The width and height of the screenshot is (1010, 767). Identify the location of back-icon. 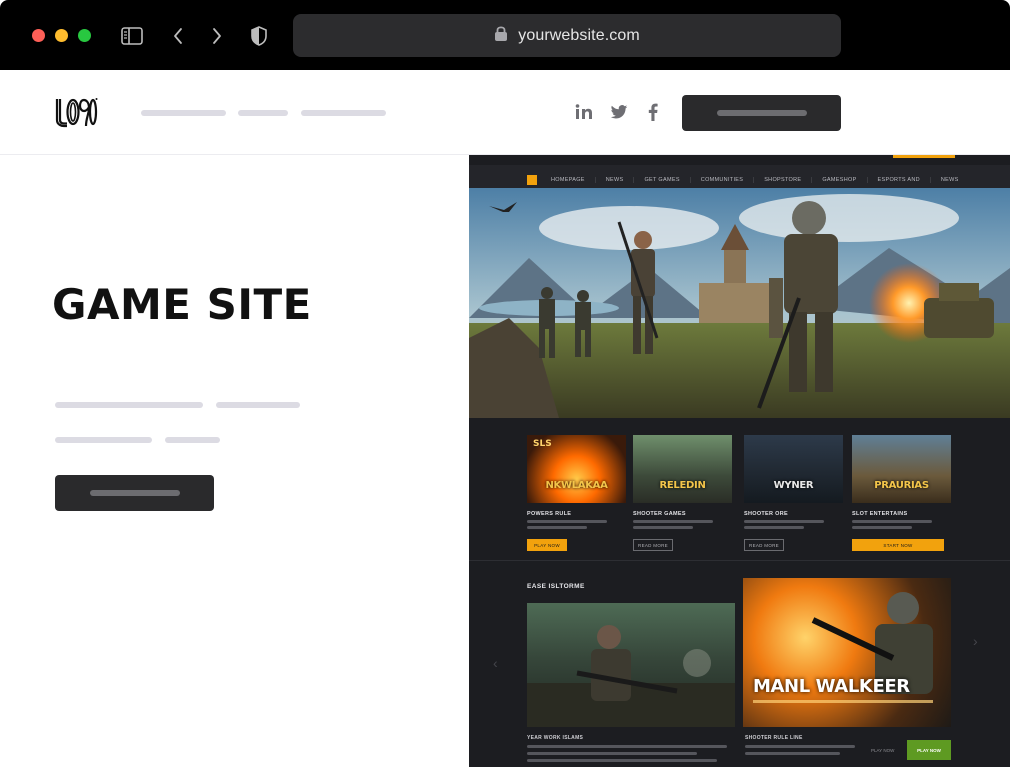
(178, 36).